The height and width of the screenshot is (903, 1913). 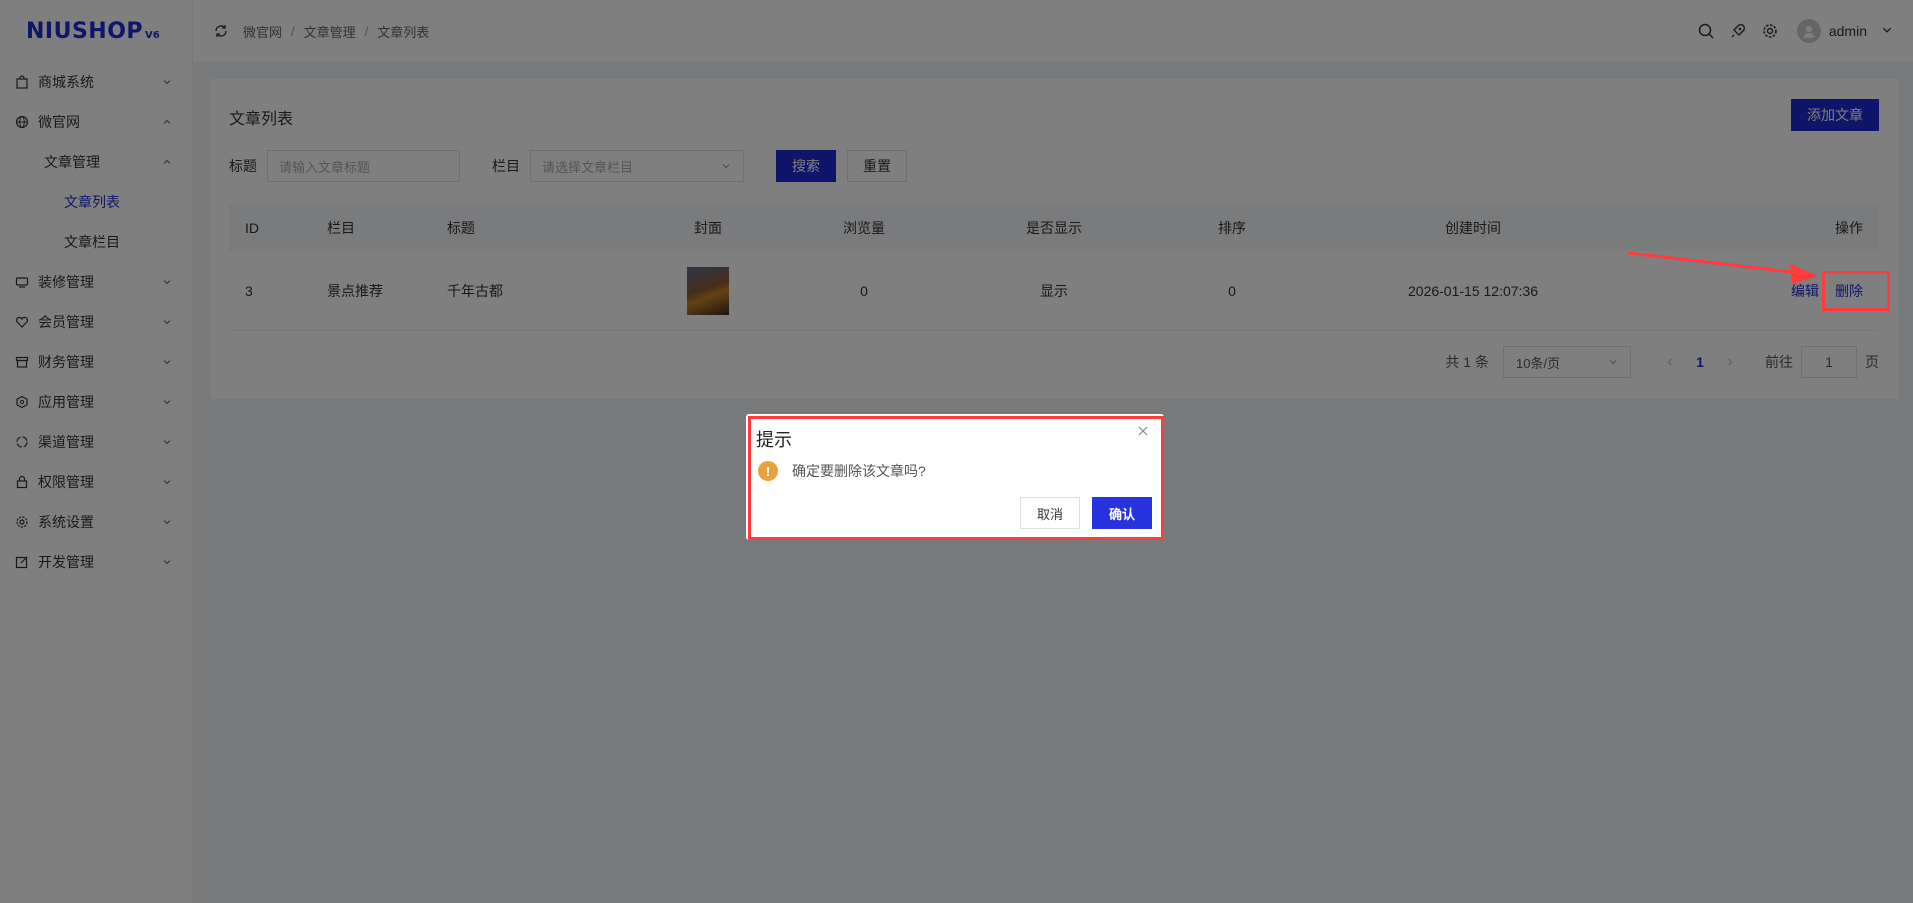 What do you see at coordinates (774, 440) in the screenshot?
I see `dialog-title: 提示` at bounding box center [774, 440].